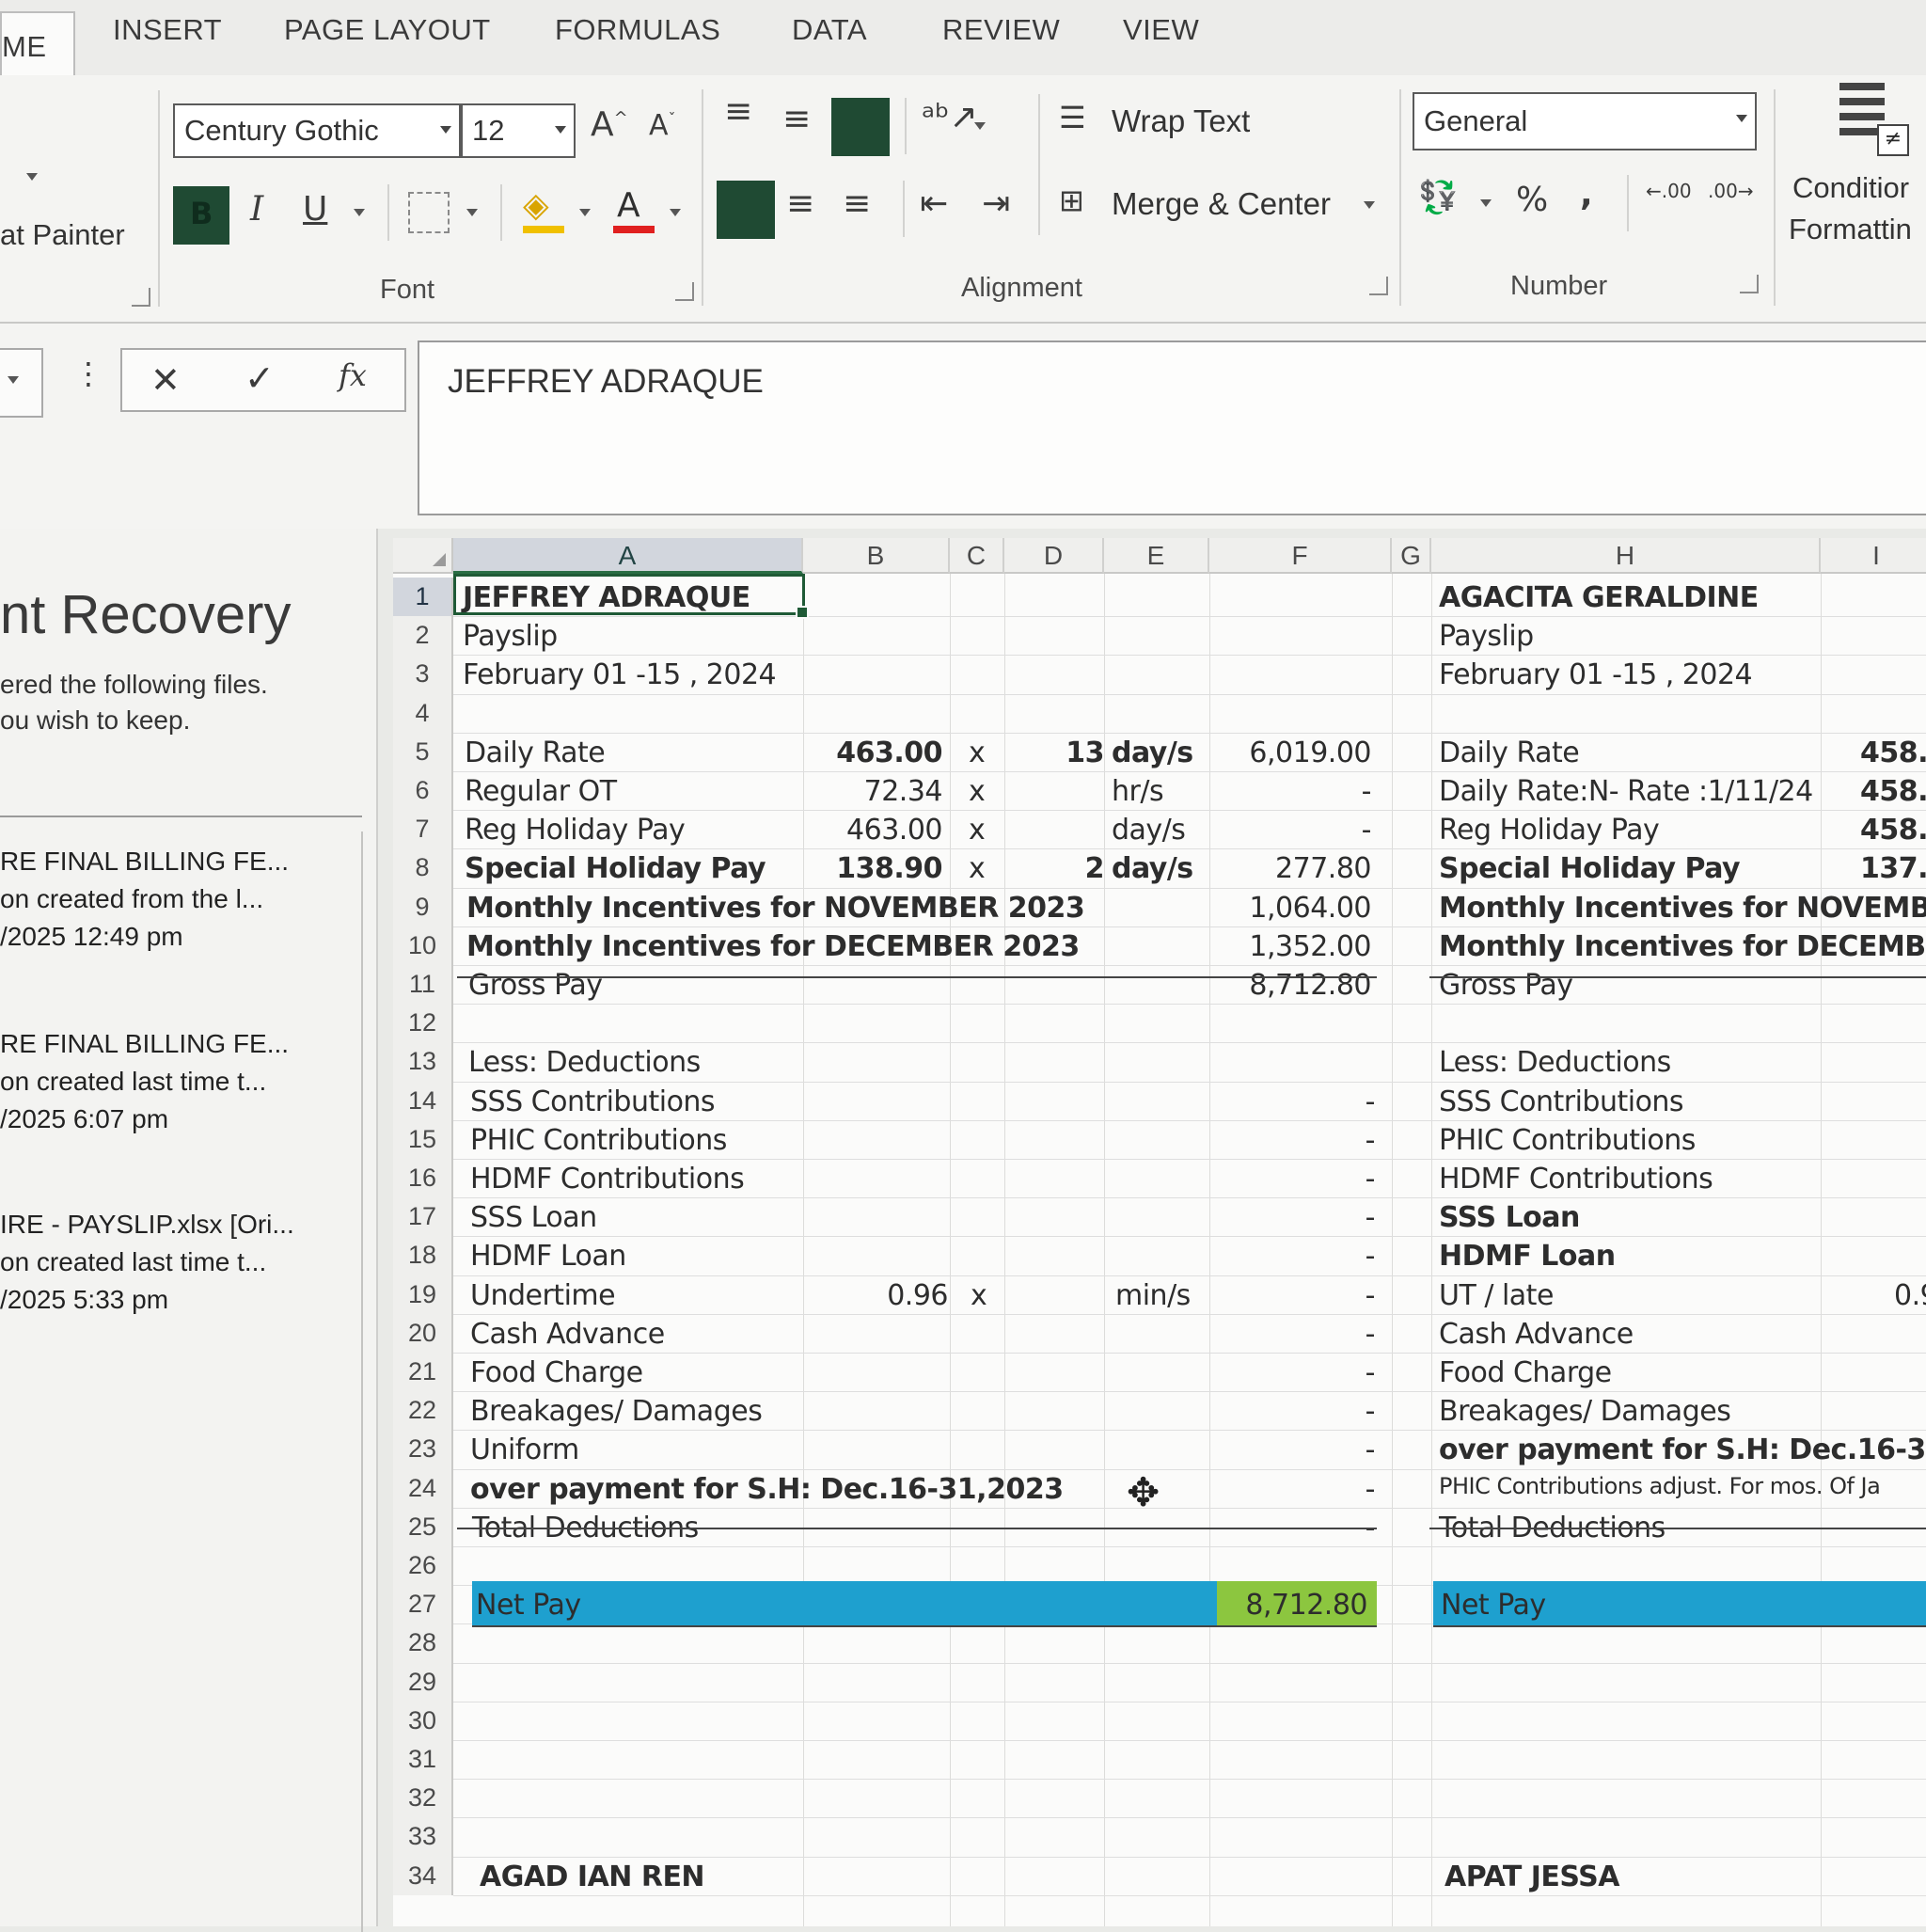  I want to click on number-format-select: General, so click(1585, 121).